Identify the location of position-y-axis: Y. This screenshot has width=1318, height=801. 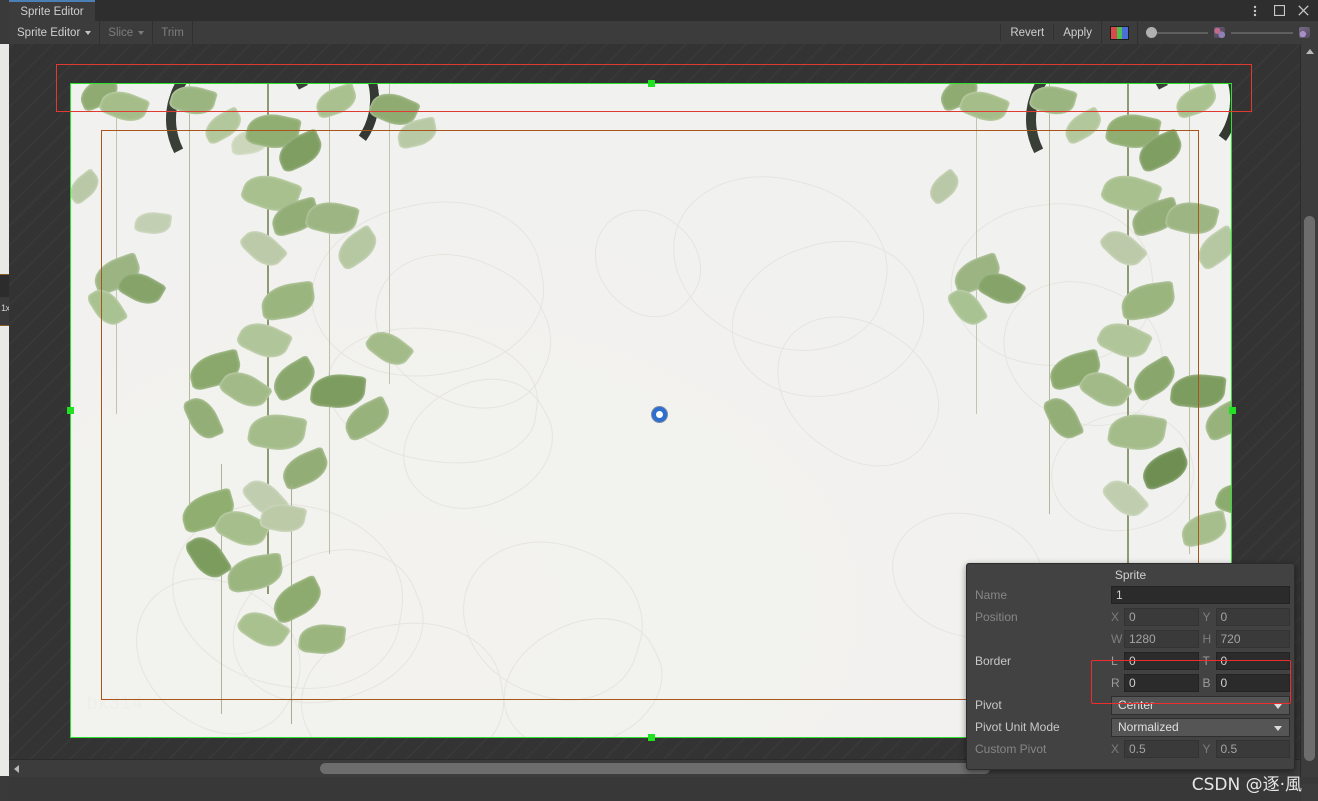
(1206, 617).